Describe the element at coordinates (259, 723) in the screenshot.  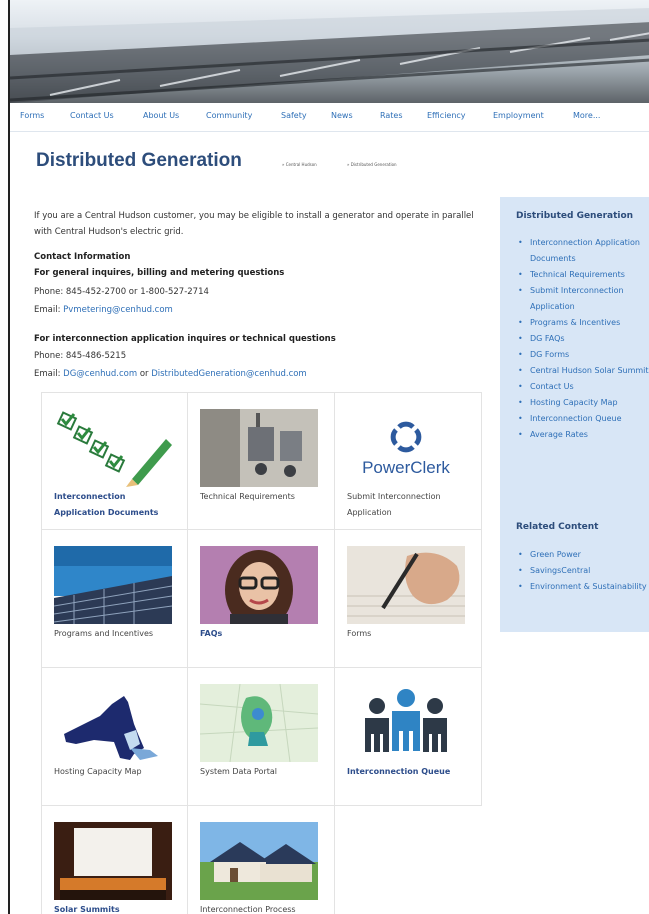
I see `data-map-icon` at that location.